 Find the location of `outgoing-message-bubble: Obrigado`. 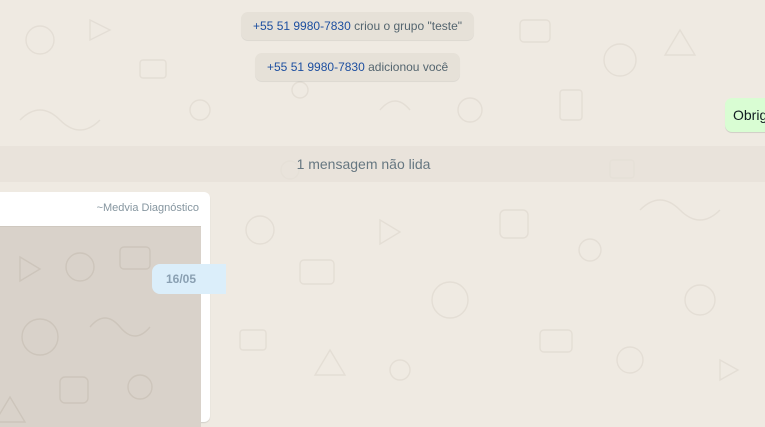

outgoing-message-bubble: Obrigado is located at coordinates (745, 115).